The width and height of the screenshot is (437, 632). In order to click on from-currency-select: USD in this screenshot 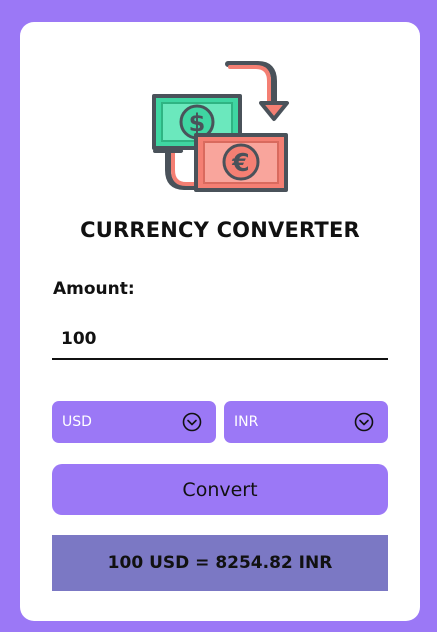, I will do `click(134, 422)`.